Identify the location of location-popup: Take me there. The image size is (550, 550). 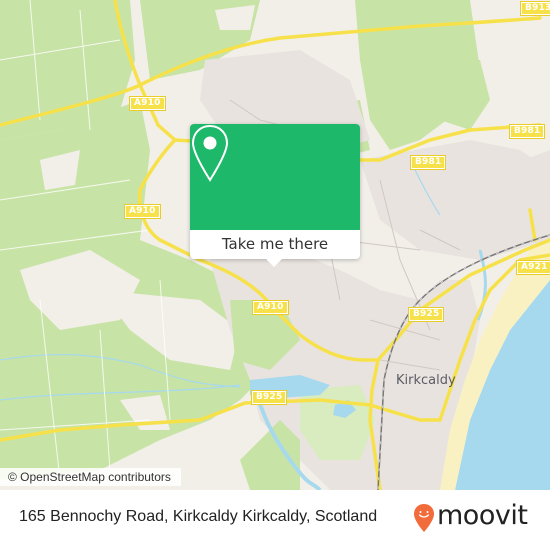
(275, 195).